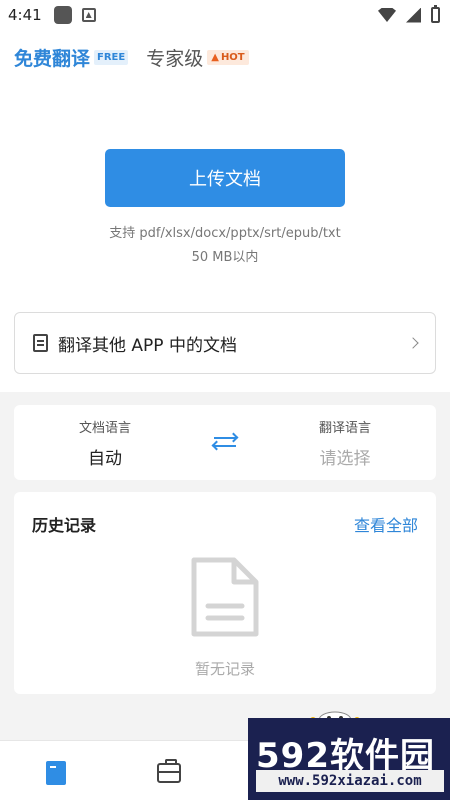 The width and height of the screenshot is (450, 800). Describe the element at coordinates (349, 759) in the screenshot. I see `watermark-logo: 592软件园 www.592xiazai.com` at that location.